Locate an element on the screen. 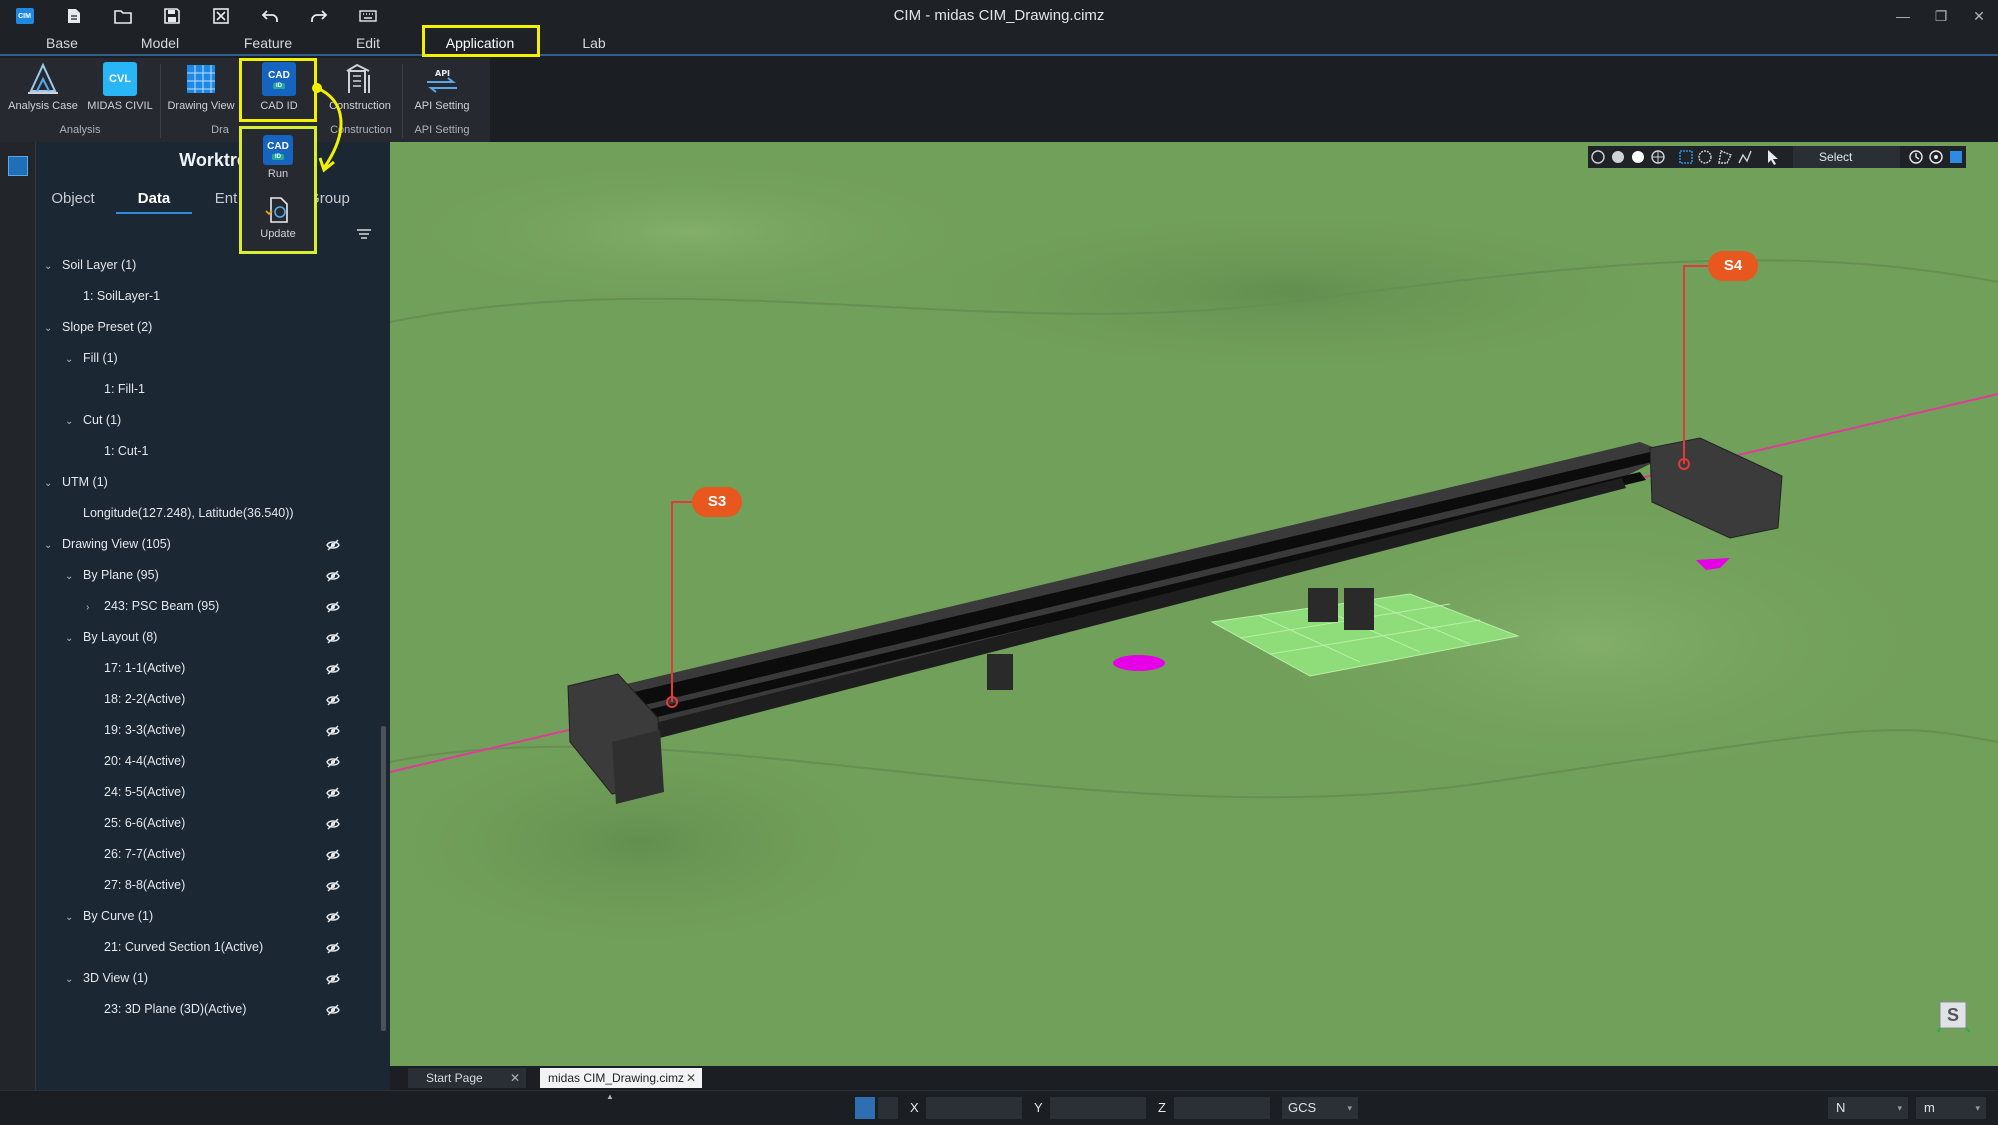 This screenshot has height=1125, width=1998. app-logo: CIM is located at coordinates (24, 16).